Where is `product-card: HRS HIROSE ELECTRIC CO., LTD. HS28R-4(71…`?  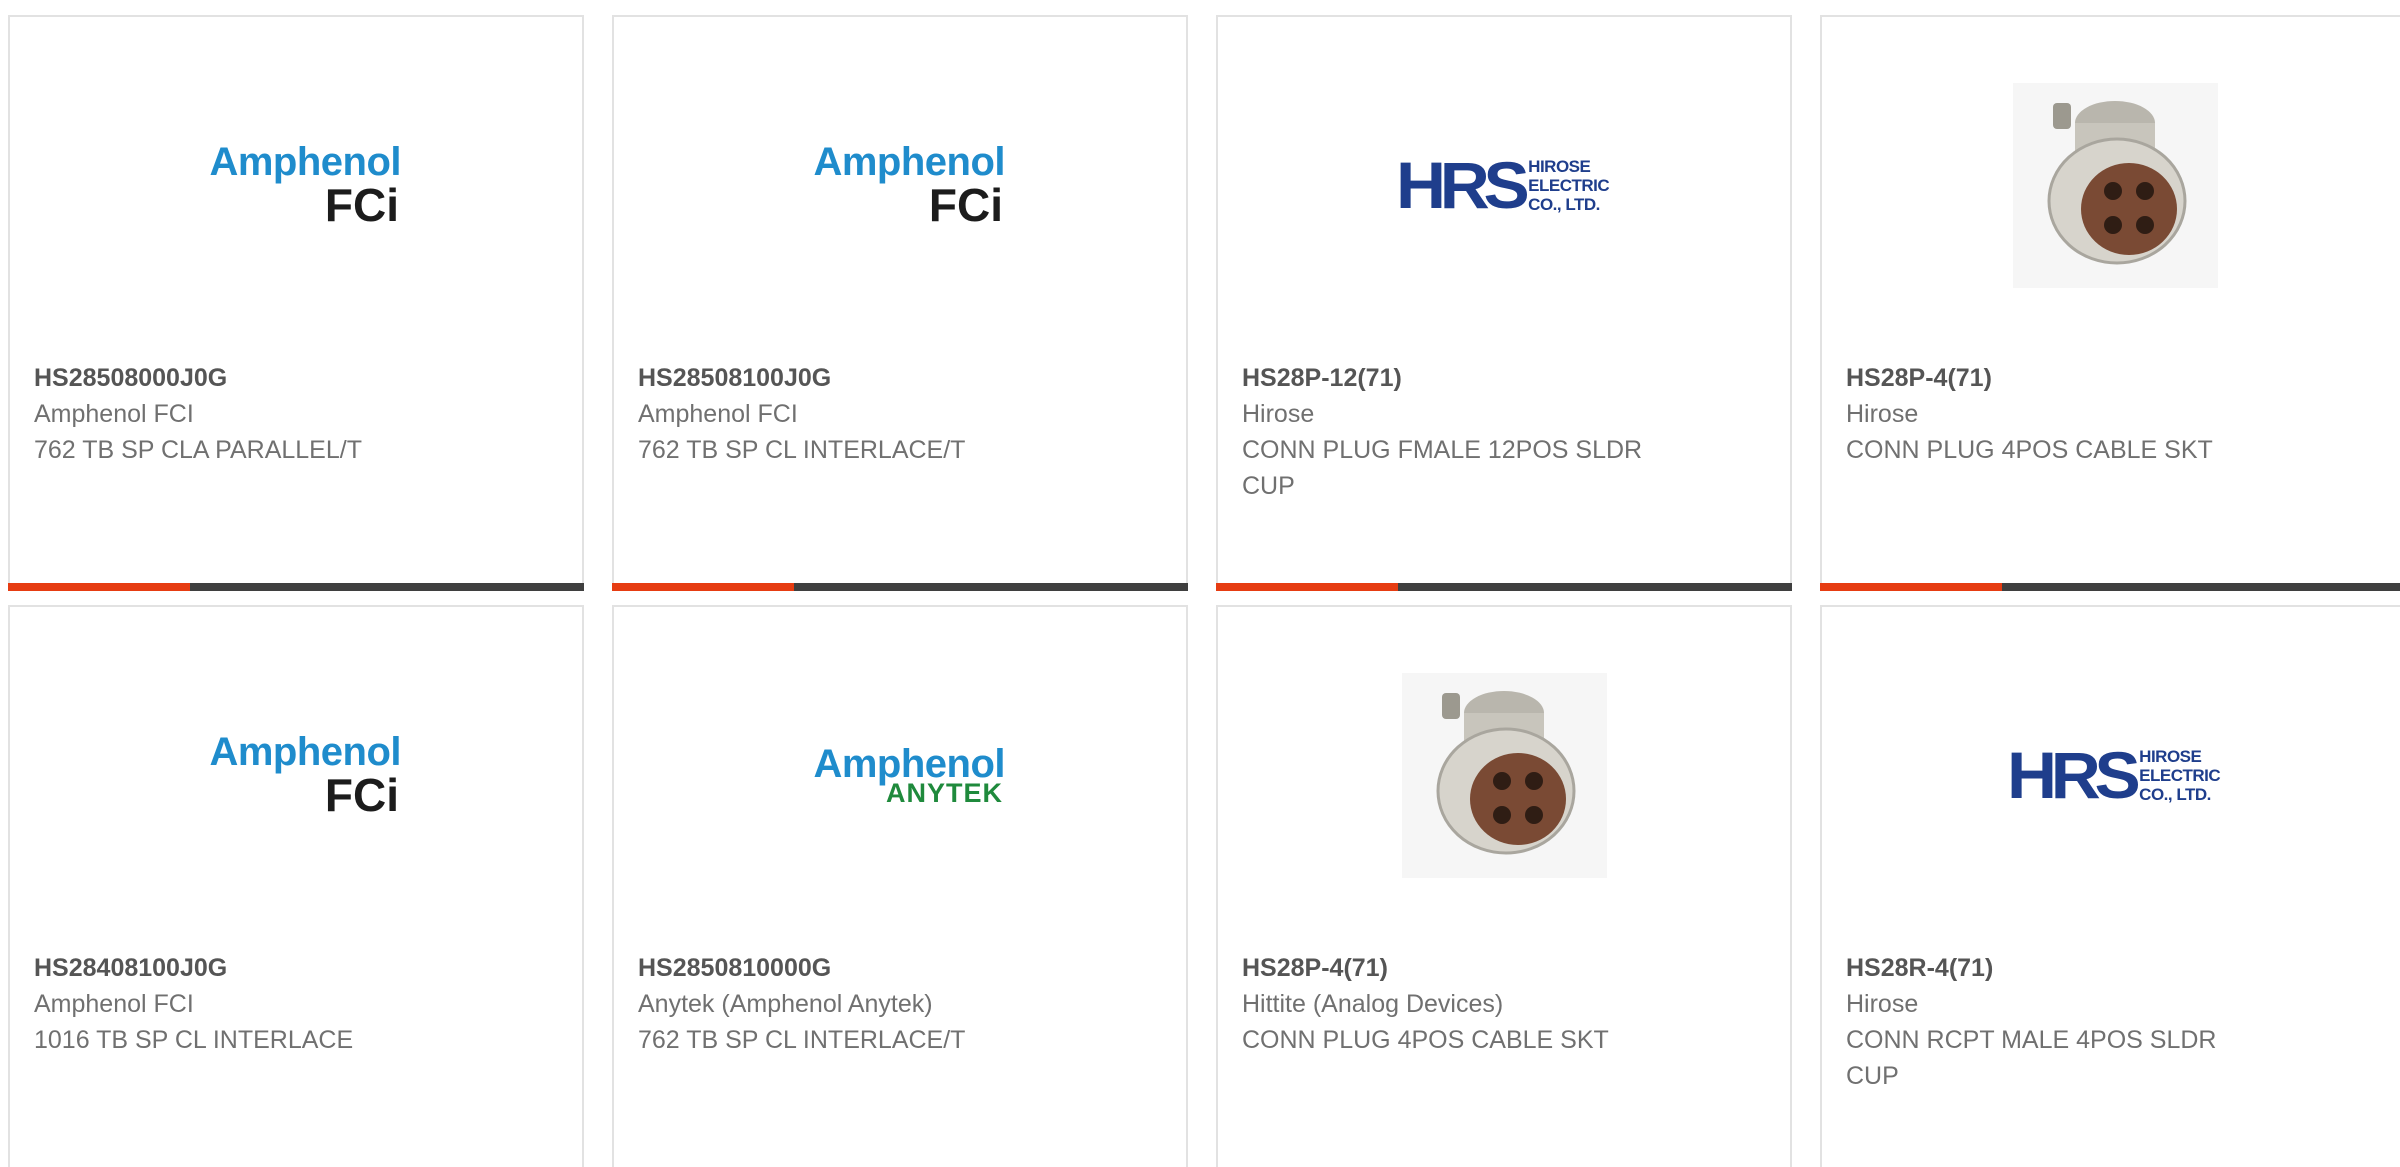
product-card: HRS HIROSE ELECTRIC CO., LTD. HS28R-4(71… is located at coordinates (2110, 886).